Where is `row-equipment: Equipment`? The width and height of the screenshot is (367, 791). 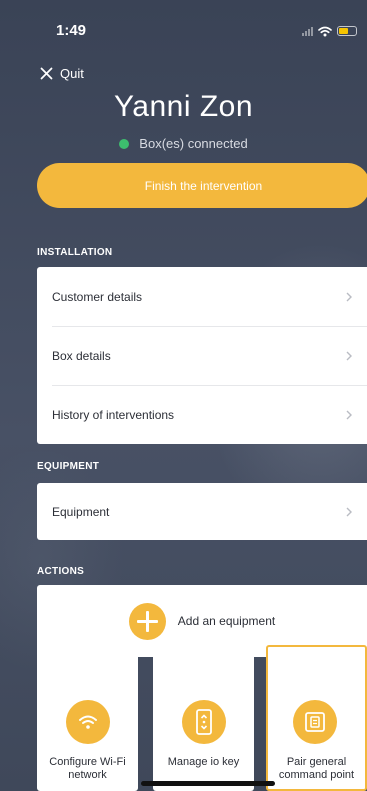
row-equipment: Equipment is located at coordinates (202, 511).